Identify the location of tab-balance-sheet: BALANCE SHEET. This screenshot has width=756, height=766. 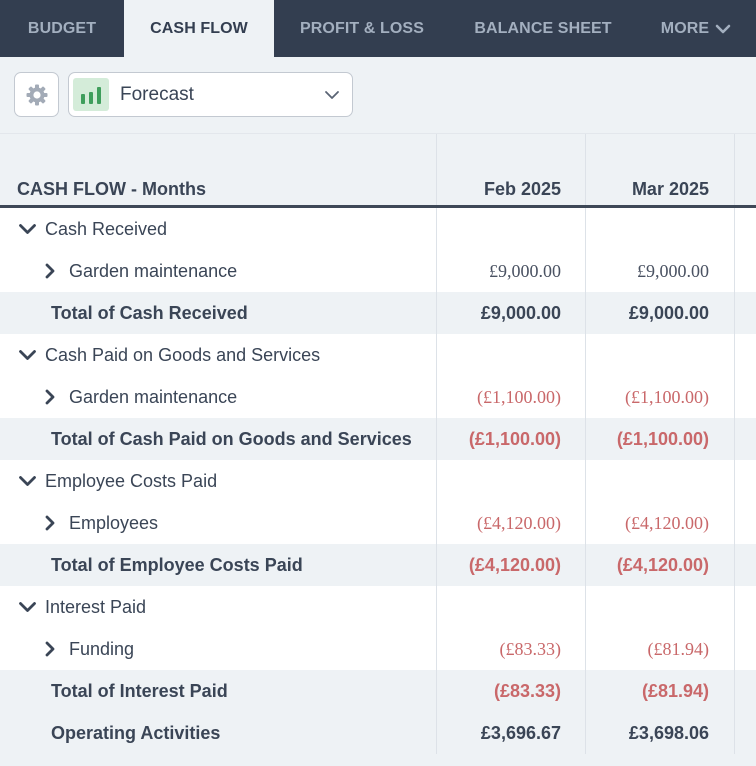
(543, 28).